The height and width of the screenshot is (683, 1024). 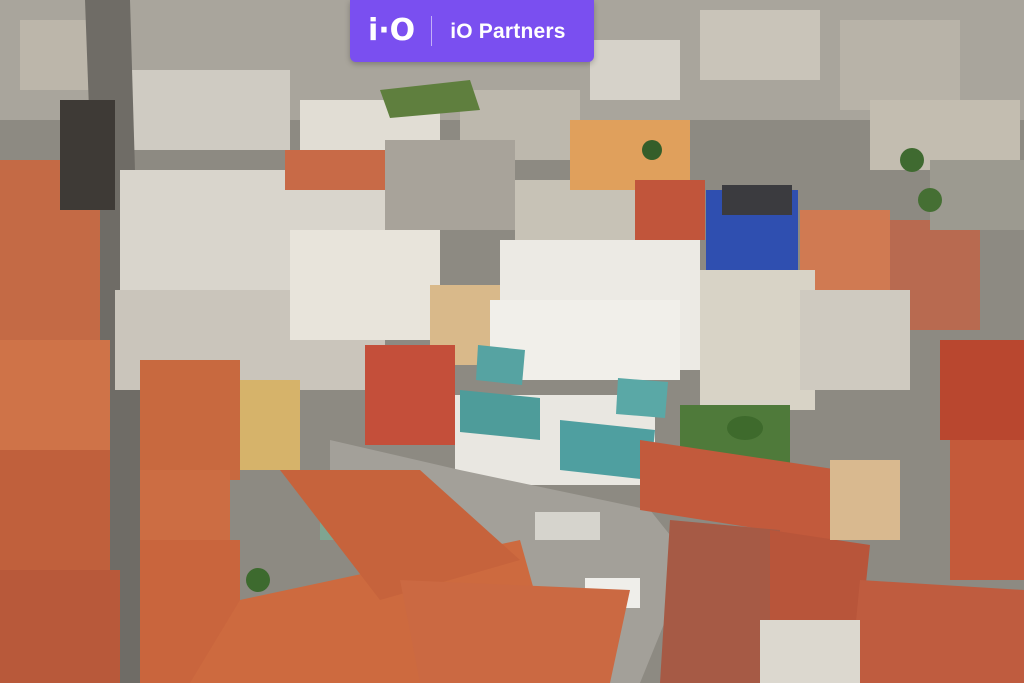 What do you see at coordinates (432, 31) in the screenshot?
I see `badge-divider` at bounding box center [432, 31].